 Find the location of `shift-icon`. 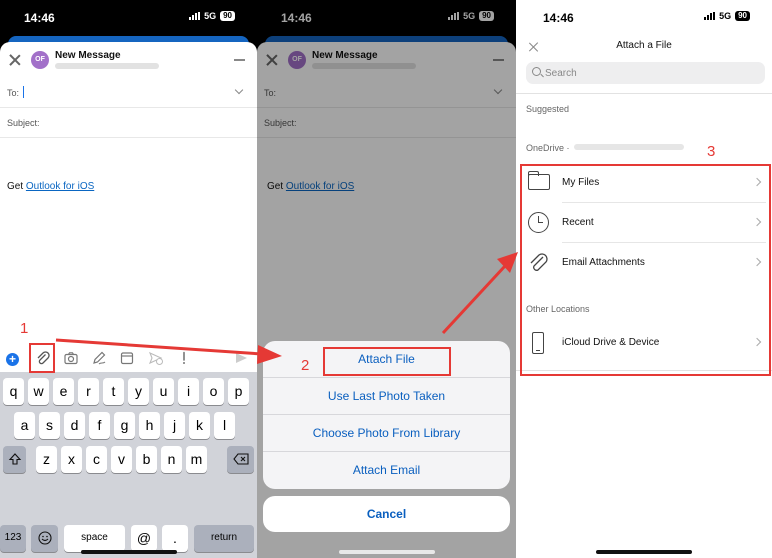

shift-icon is located at coordinates (14, 459).